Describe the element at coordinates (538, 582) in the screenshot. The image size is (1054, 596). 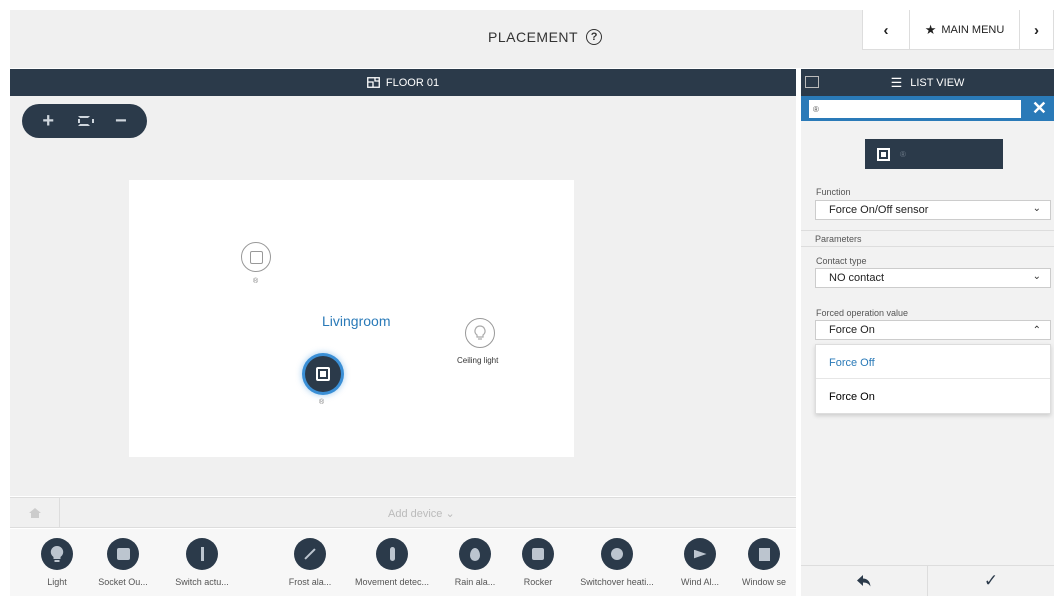
I see `palette-label: Rocker` at that location.